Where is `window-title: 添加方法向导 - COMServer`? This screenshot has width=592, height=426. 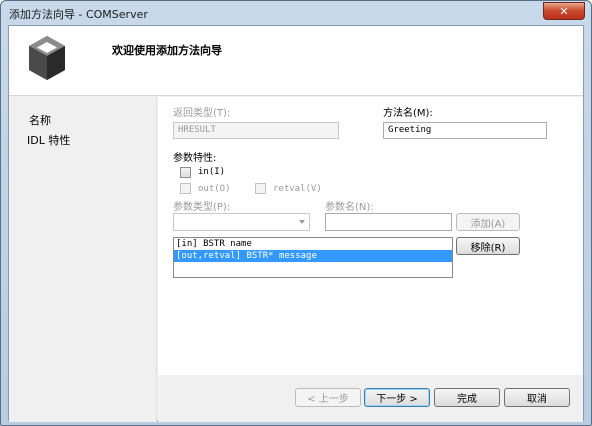 window-title: 添加方法向导 - COMServer is located at coordinates (78, 14).